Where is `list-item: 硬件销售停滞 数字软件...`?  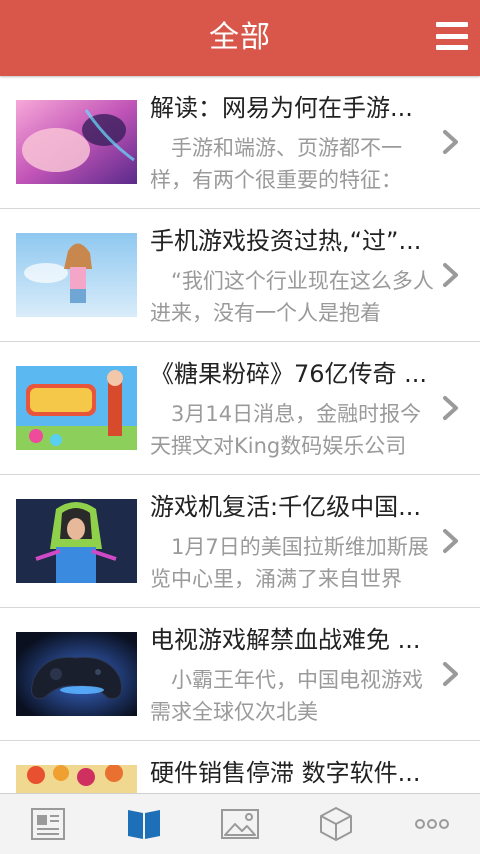
list-item: 硬件销售停滞 数字软件... is located at coordinates (240, 767).